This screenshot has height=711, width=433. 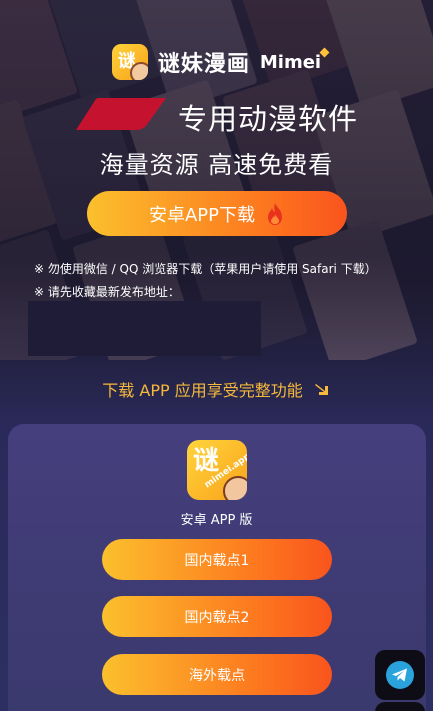 I want to click on sparkle-icon, so click(x=324, y=52).